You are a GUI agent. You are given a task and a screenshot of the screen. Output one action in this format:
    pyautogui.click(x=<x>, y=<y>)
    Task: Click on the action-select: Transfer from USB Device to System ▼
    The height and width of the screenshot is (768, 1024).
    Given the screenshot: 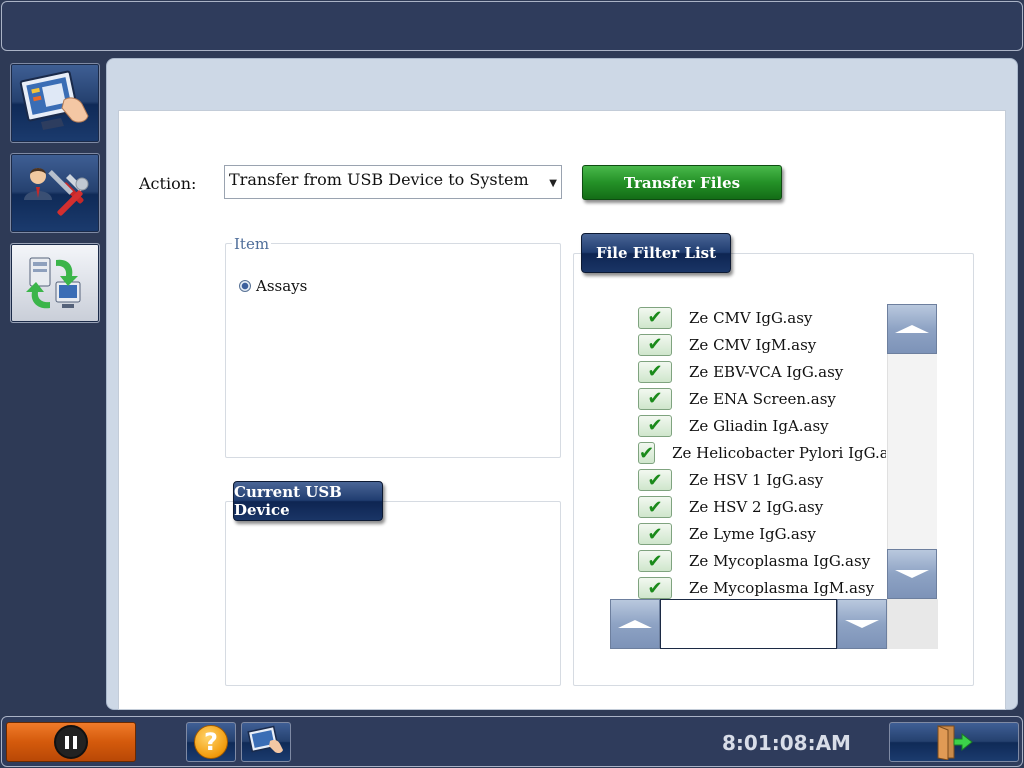 What is the action you would take?
    pyautogui.click(x=393, y=182)
    